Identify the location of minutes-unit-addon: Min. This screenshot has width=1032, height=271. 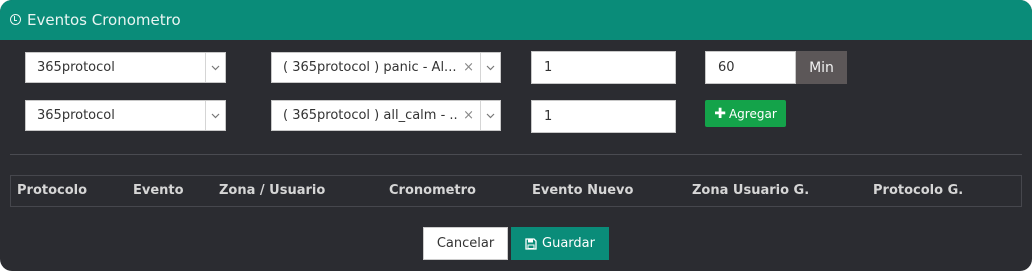
(821, 67).